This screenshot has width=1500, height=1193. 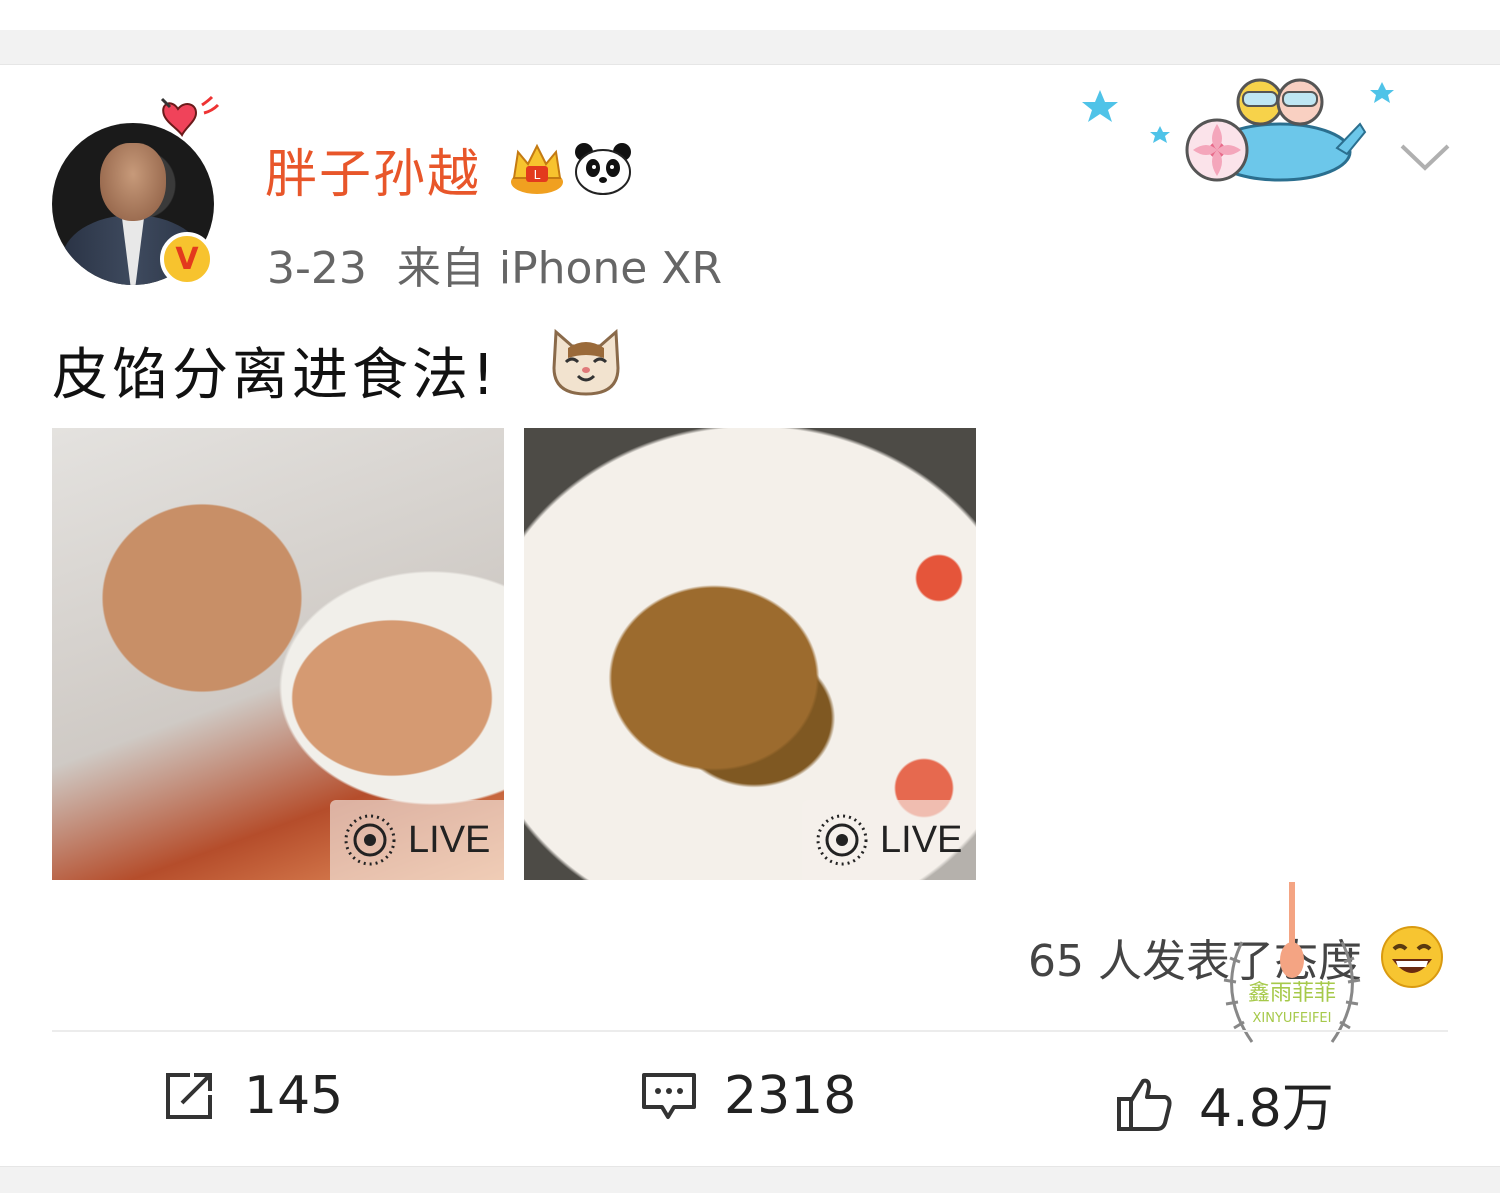 I want to click on like-button: 4.8万, so click(x=1224, y=1103).